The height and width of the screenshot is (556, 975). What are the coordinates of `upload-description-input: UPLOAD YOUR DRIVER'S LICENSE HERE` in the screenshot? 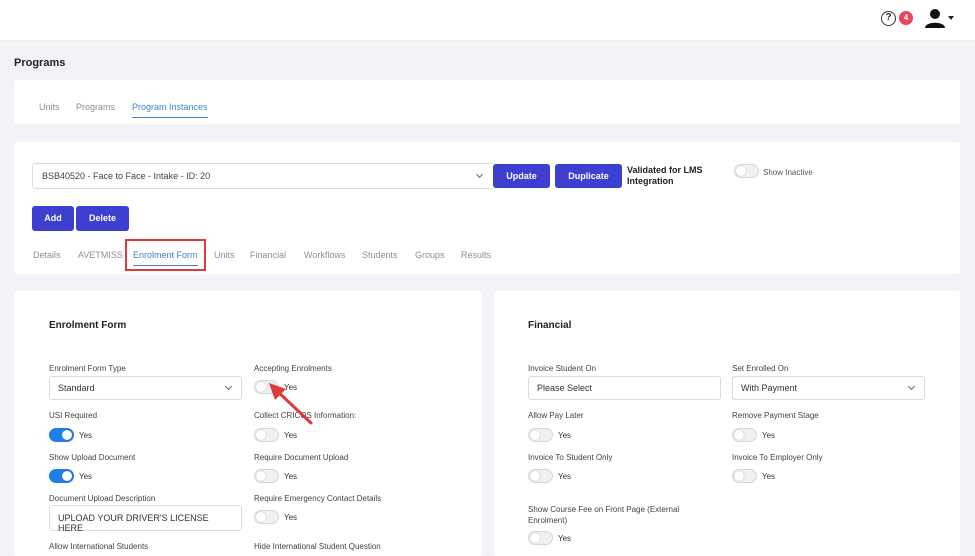 It's located at (145, 519).